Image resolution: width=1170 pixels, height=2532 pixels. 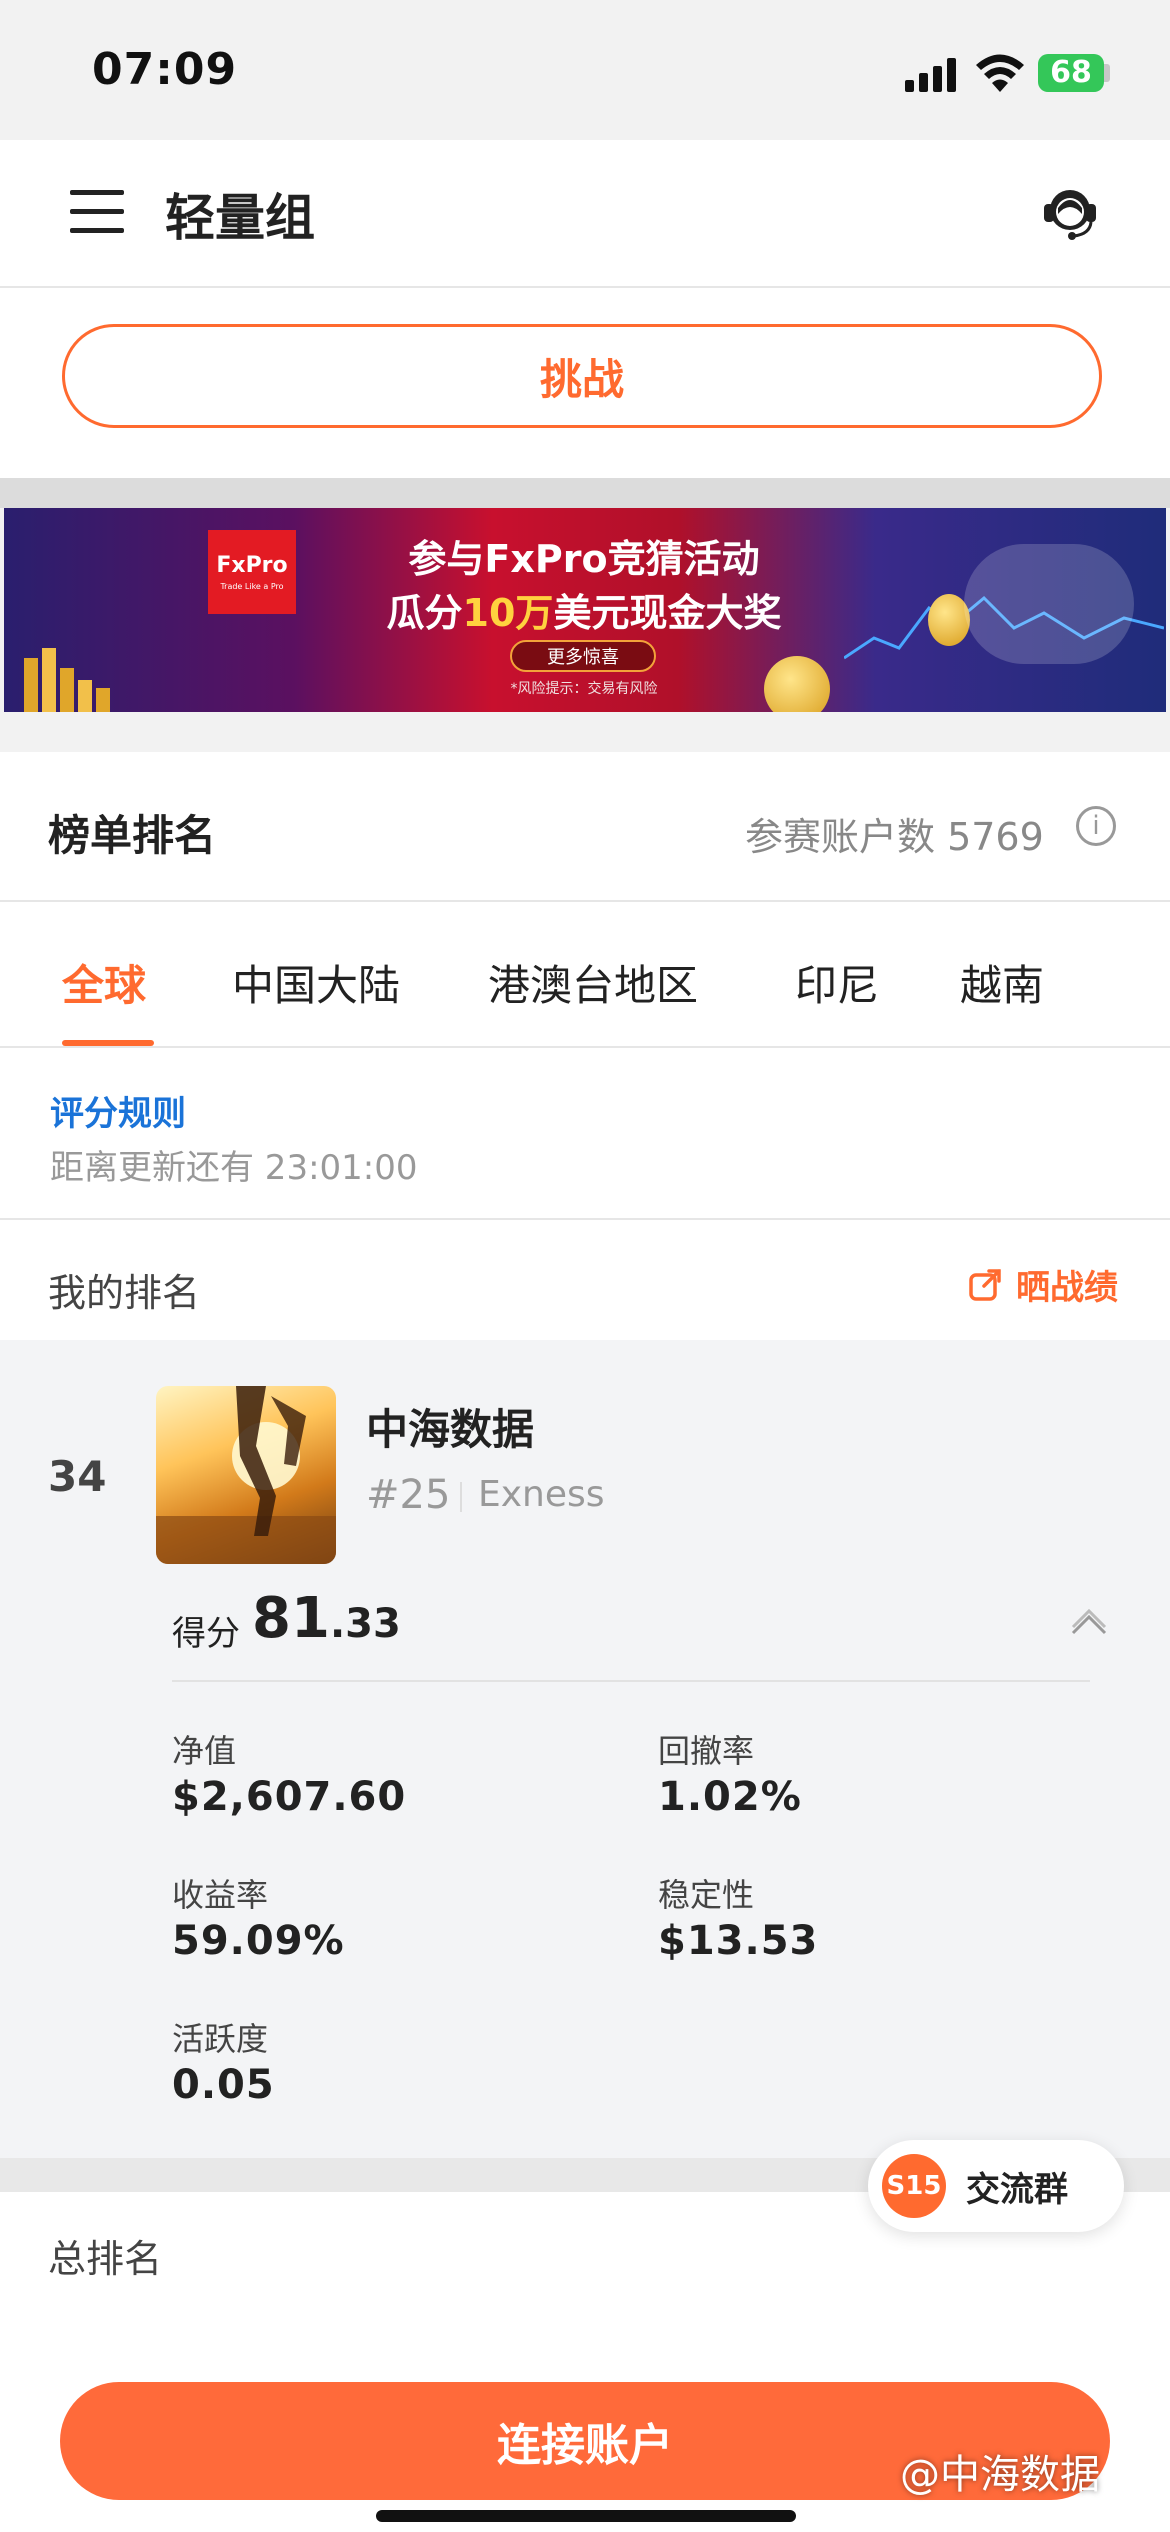 I want to click on metric-label-equity: 净值, so click(x=204, y=1751).